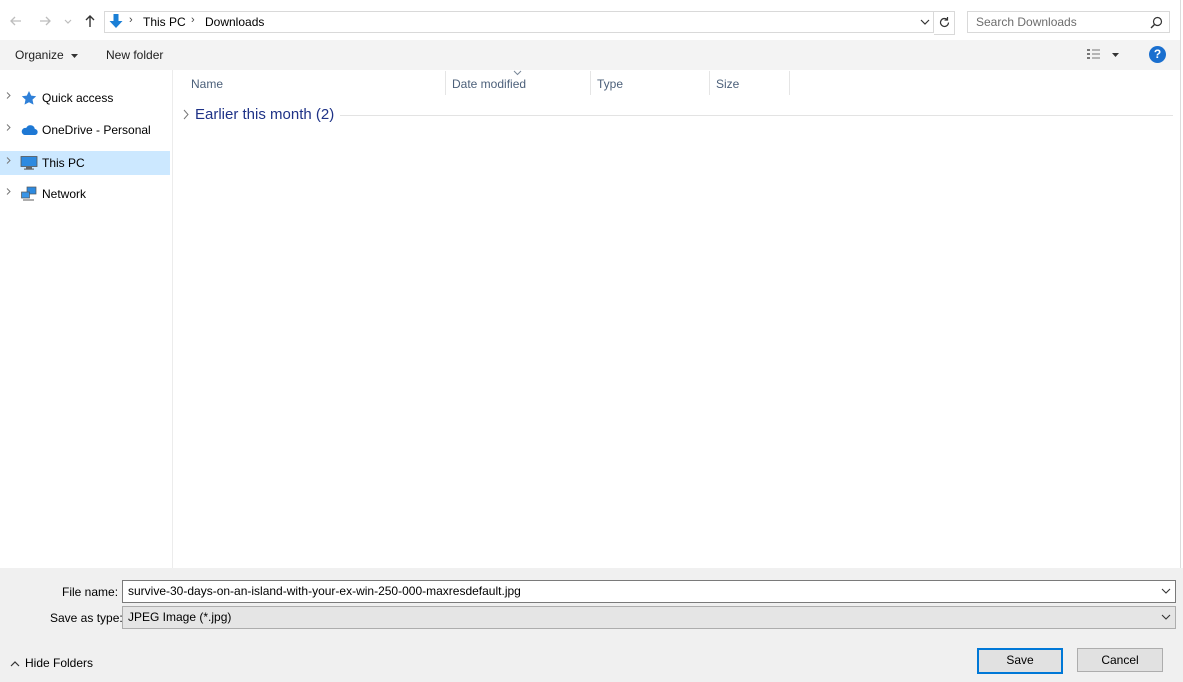 This screenshot has width=1183, height=682. Describe the element at coordinates (264, 114) in the screenshot. I see `file-group-title: Earlier this month (2)` at that location.